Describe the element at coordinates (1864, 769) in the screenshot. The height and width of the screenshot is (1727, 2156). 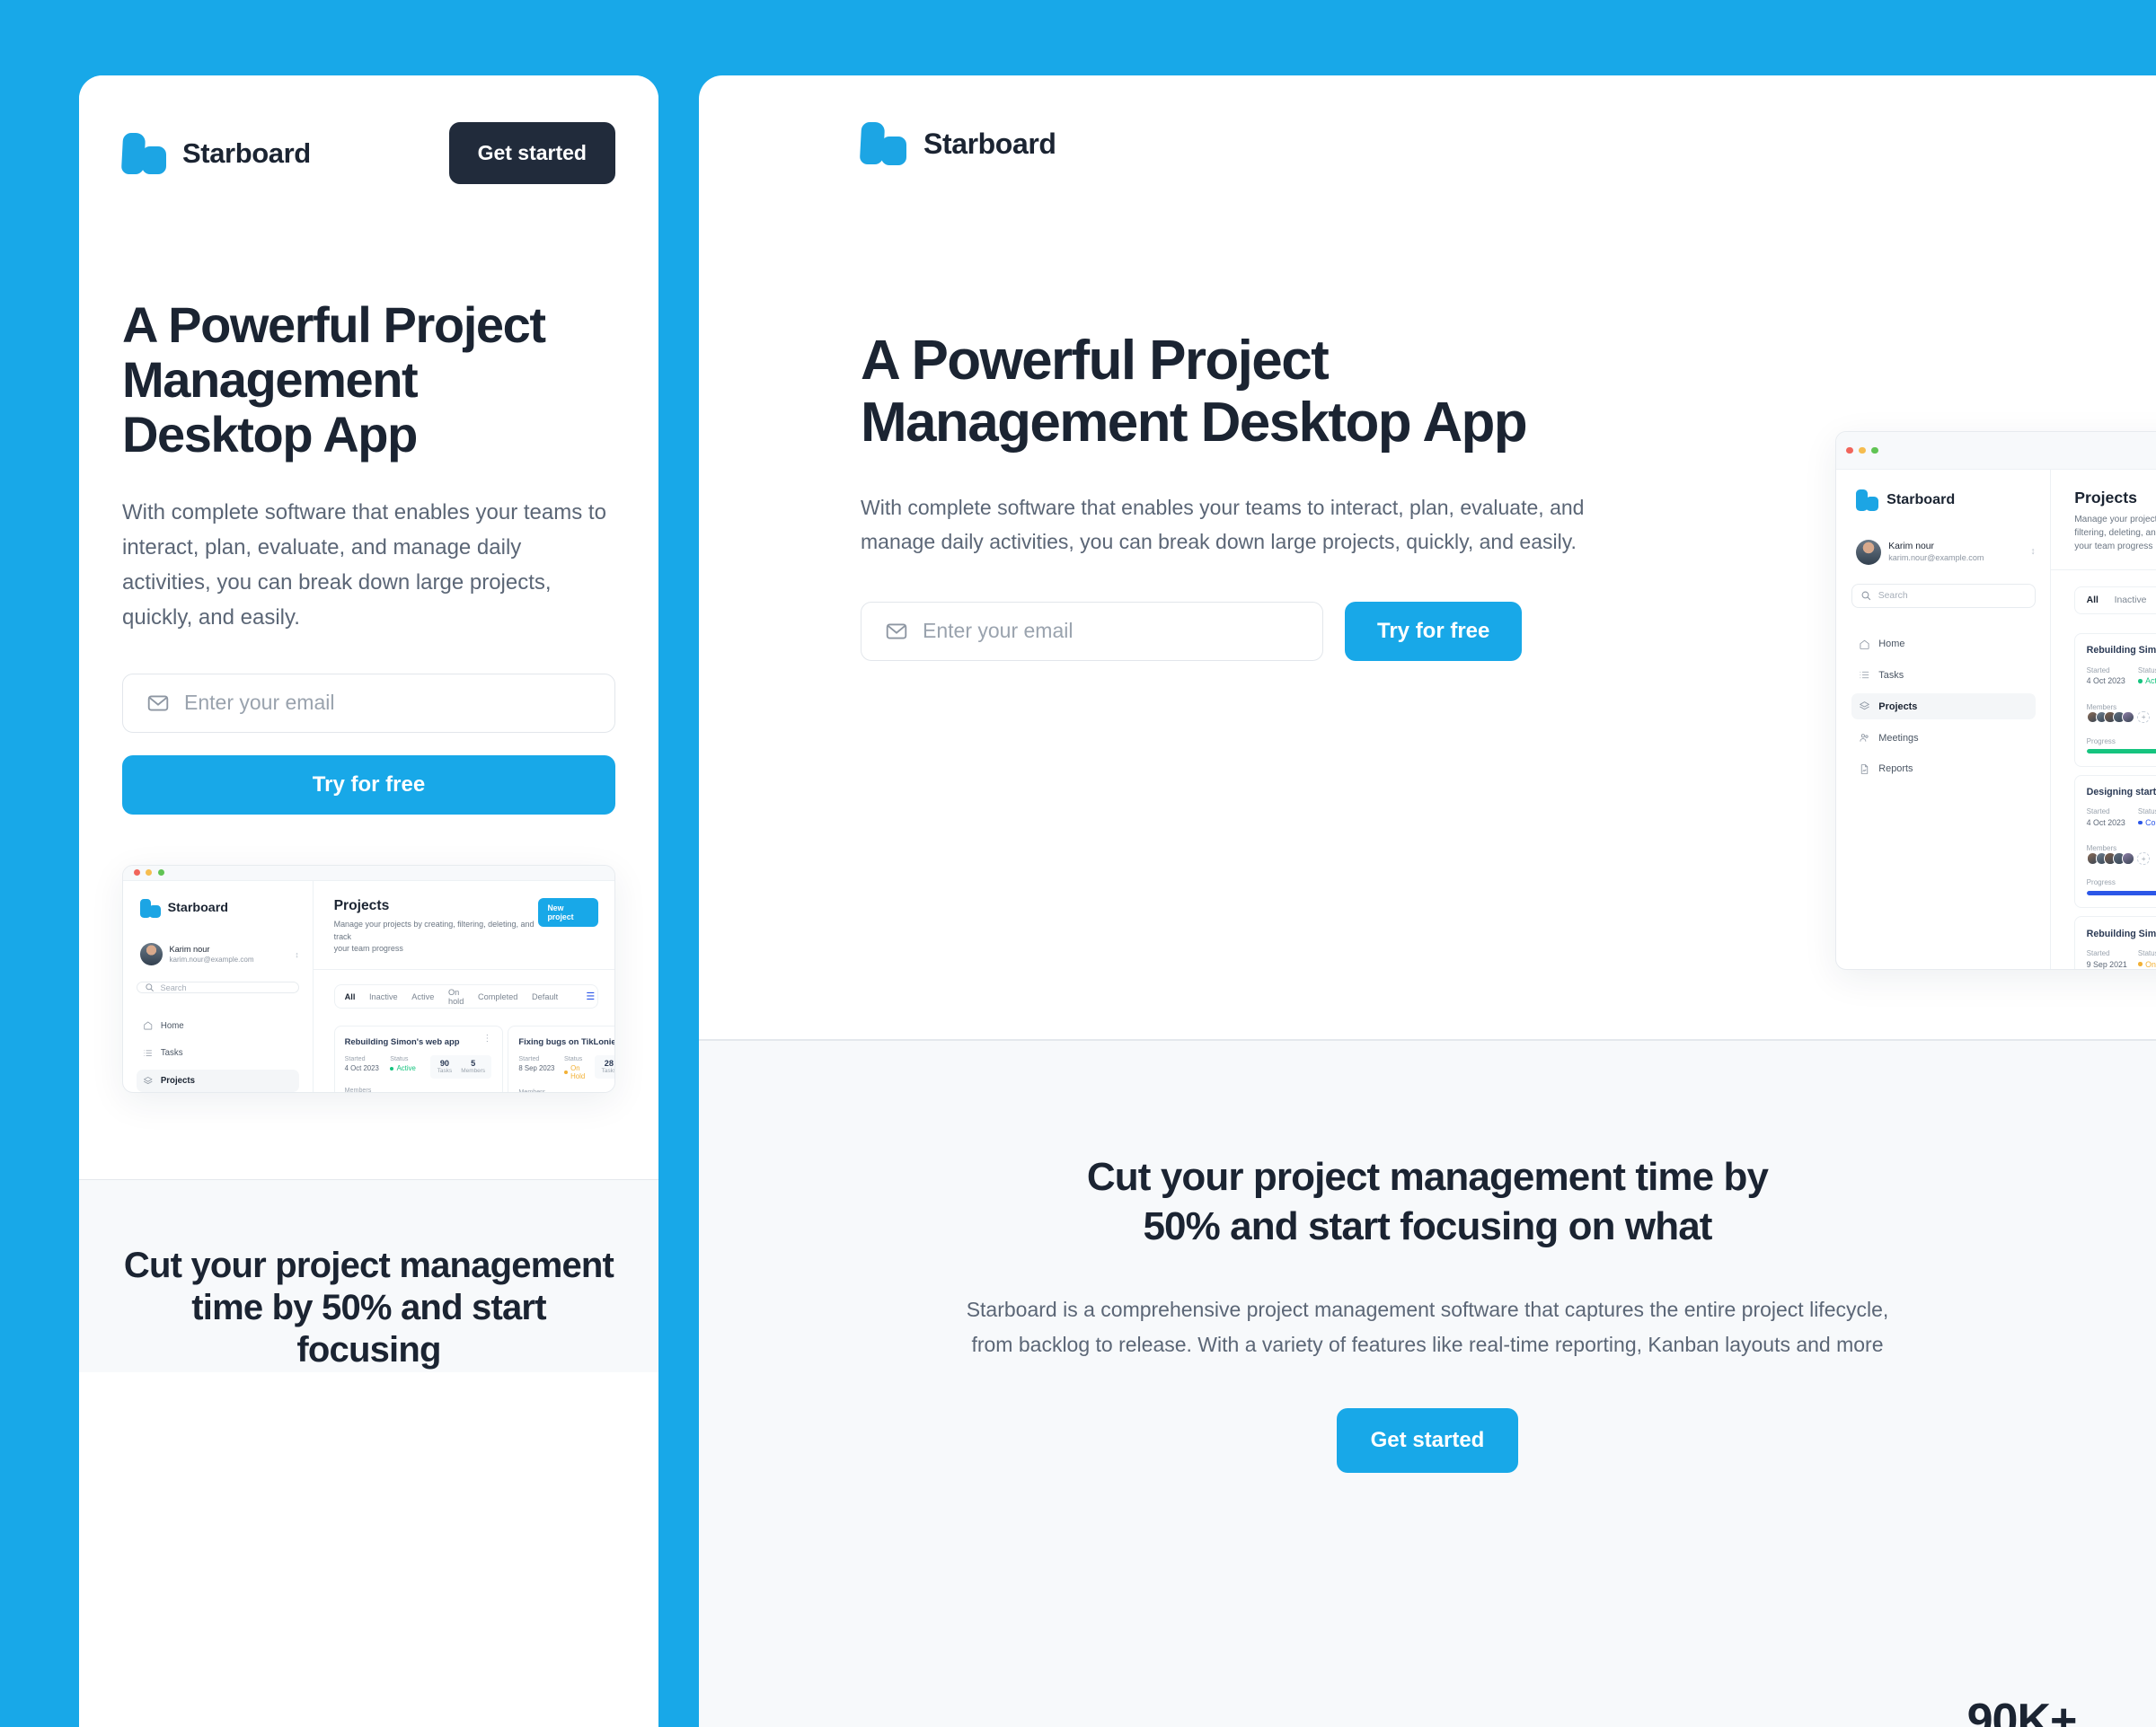
I see `document-icon` at that location.